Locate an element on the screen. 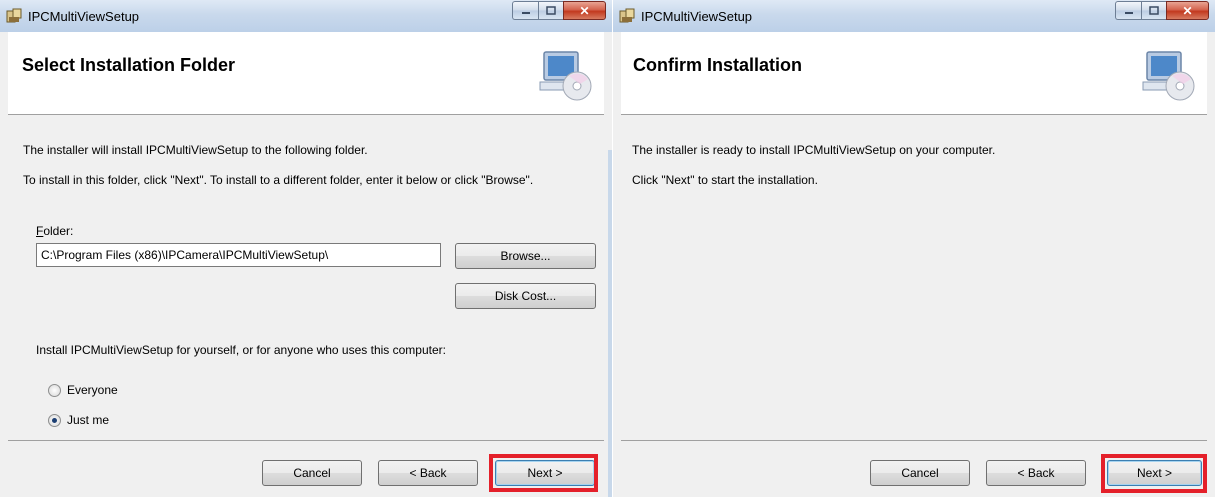  folder-input is located at coordinates (238, 255).